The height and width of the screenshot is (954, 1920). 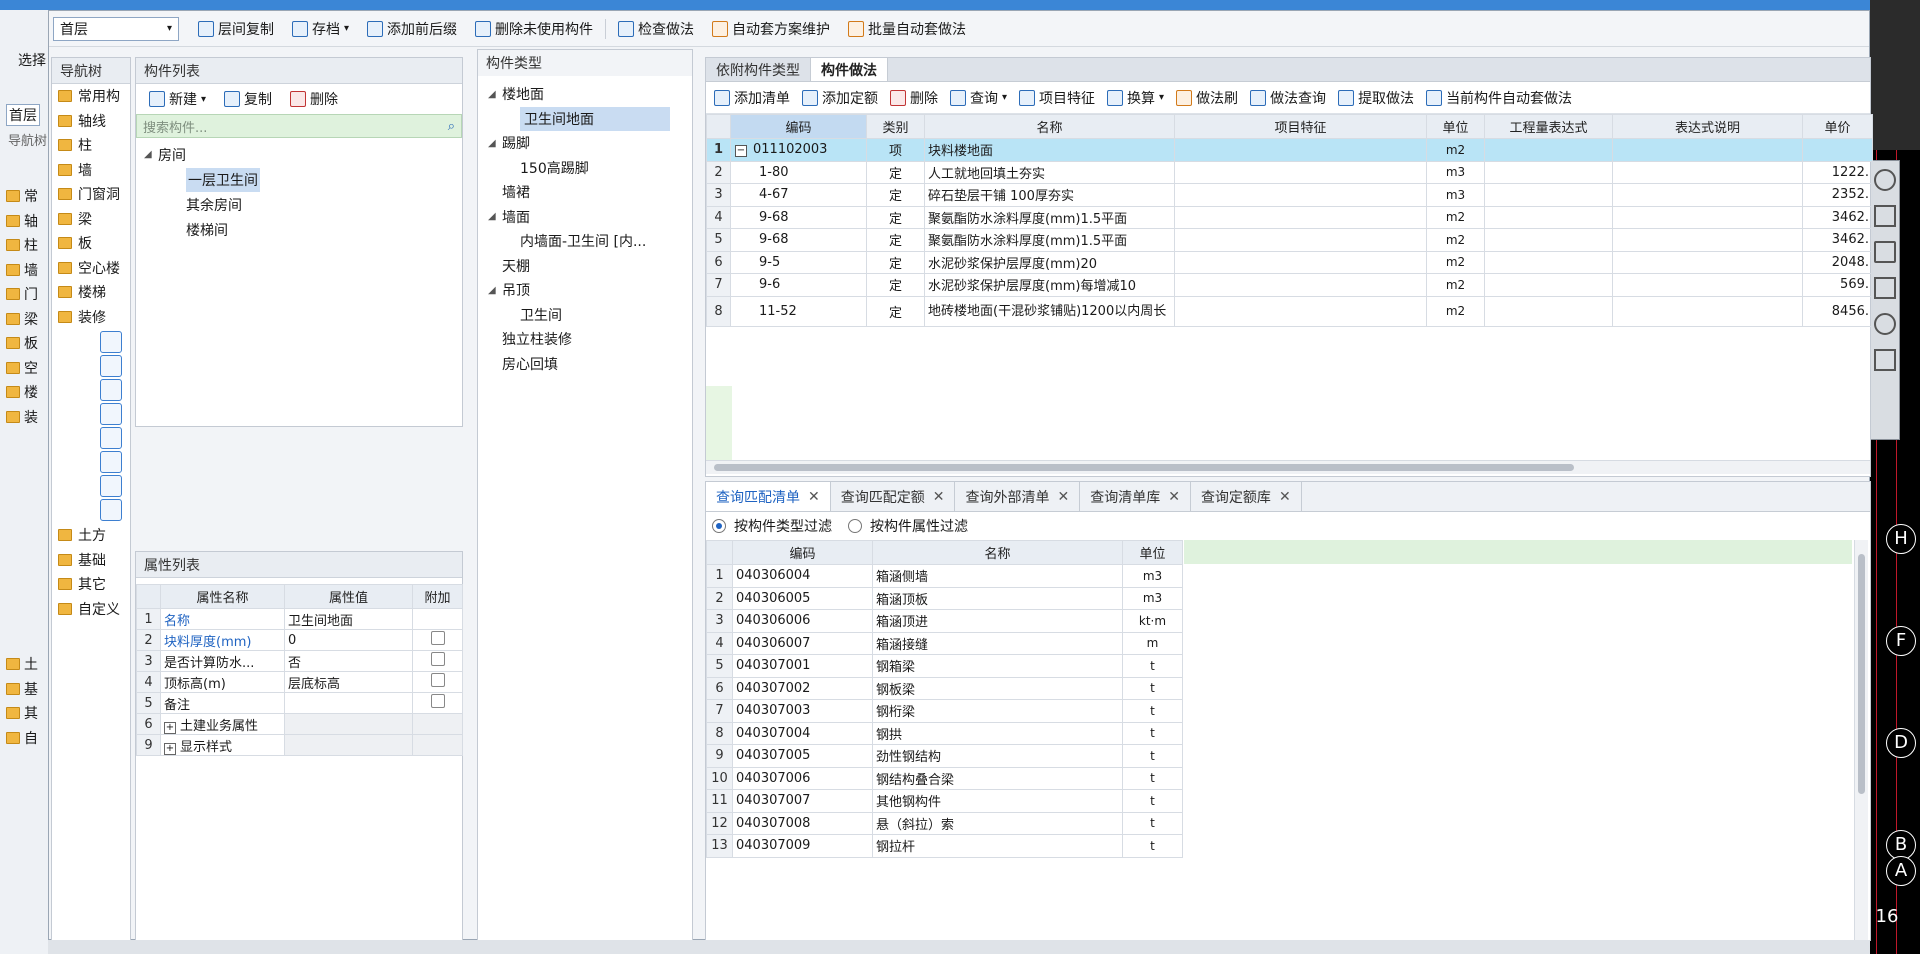 I want to click on type-tree-node: ◢ 墙面, so click(x=590, y=217).